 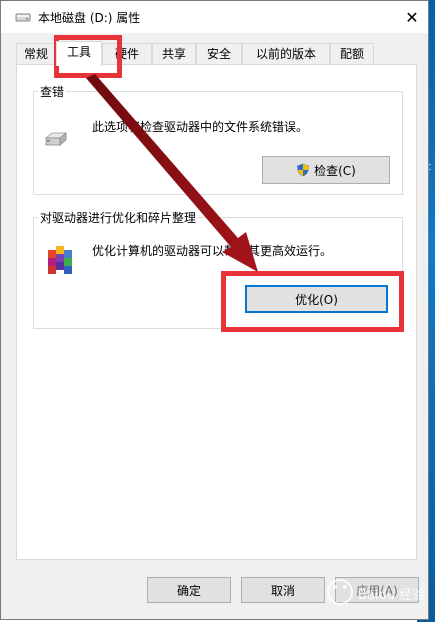 I want to click on window-title: 本地磁盘 (D:) 属性, so click(x=89, y=18).